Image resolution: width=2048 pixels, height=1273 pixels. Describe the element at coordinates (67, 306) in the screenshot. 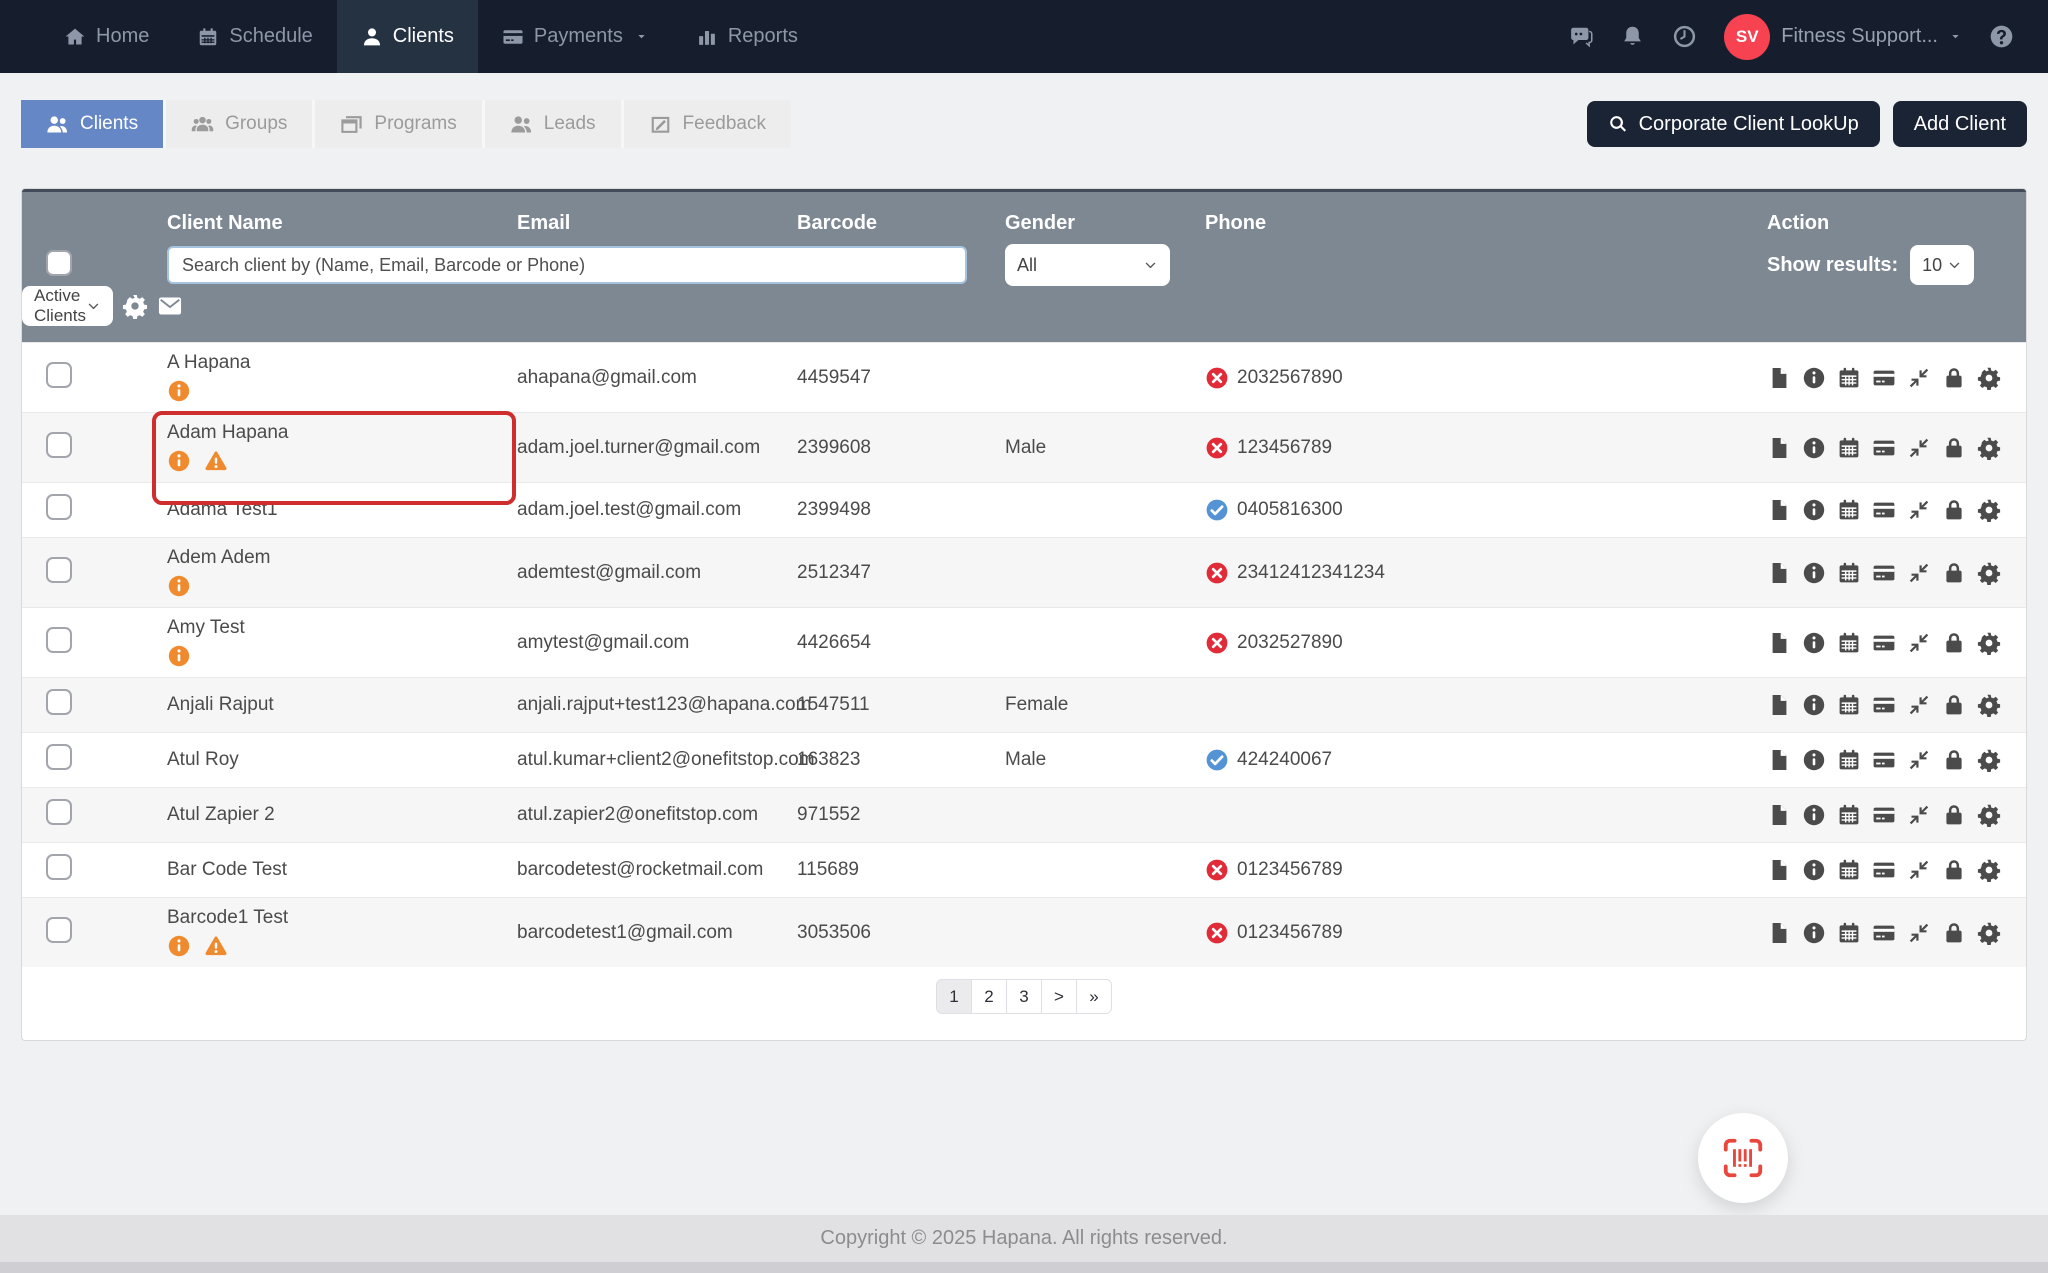

I see `client-status-filter-select: Active Clients` at that location.